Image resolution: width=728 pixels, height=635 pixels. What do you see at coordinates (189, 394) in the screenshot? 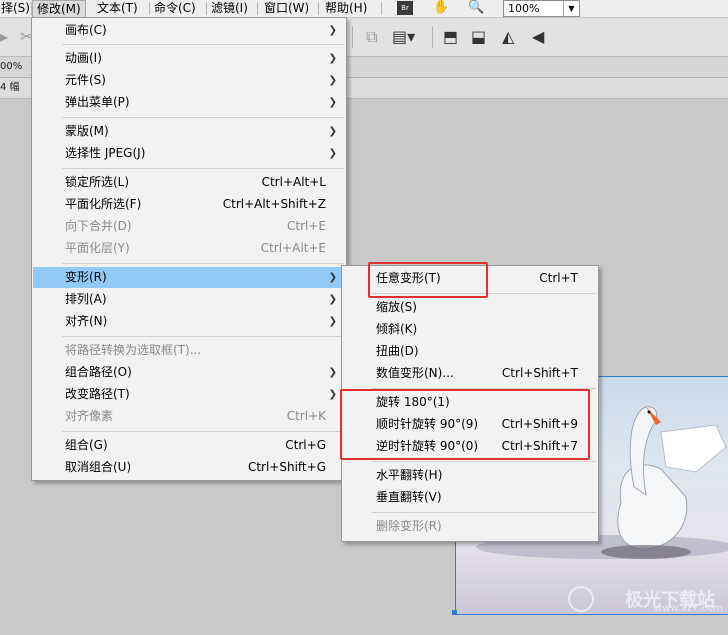
I see `menu-item-alter-path: 改变路径(T) ❯` at bounding box center [189, 394].